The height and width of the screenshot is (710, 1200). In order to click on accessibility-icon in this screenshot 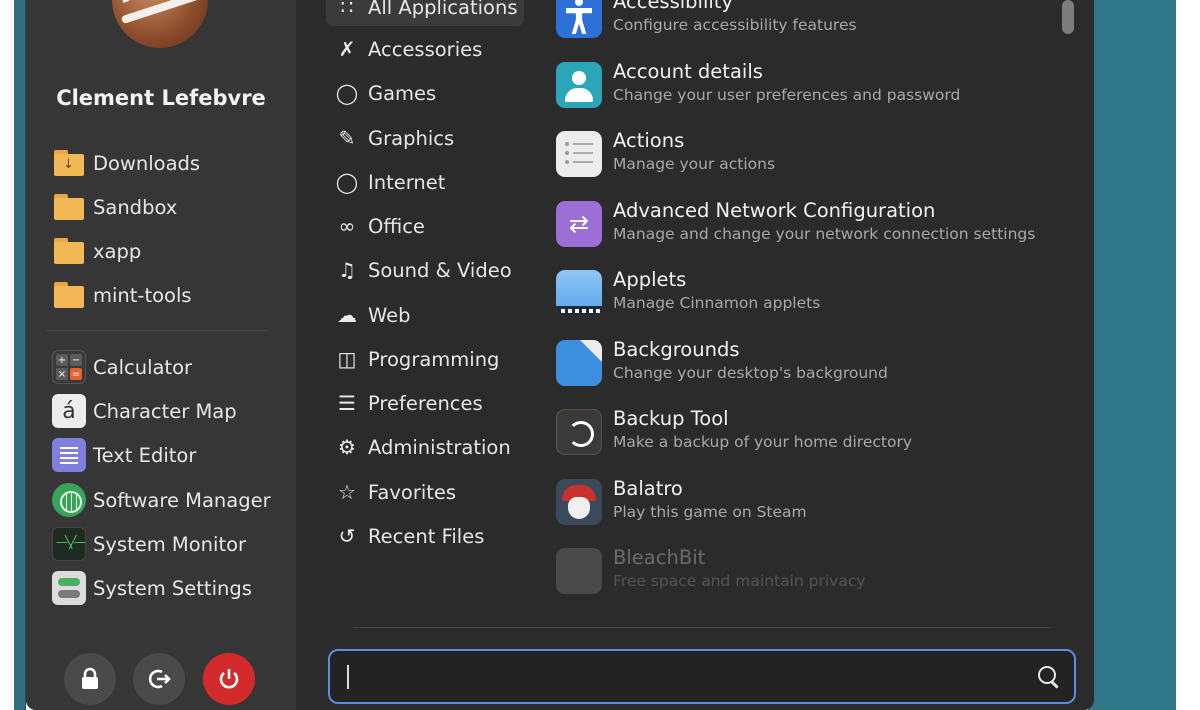, I will do `click(579, 19)`.